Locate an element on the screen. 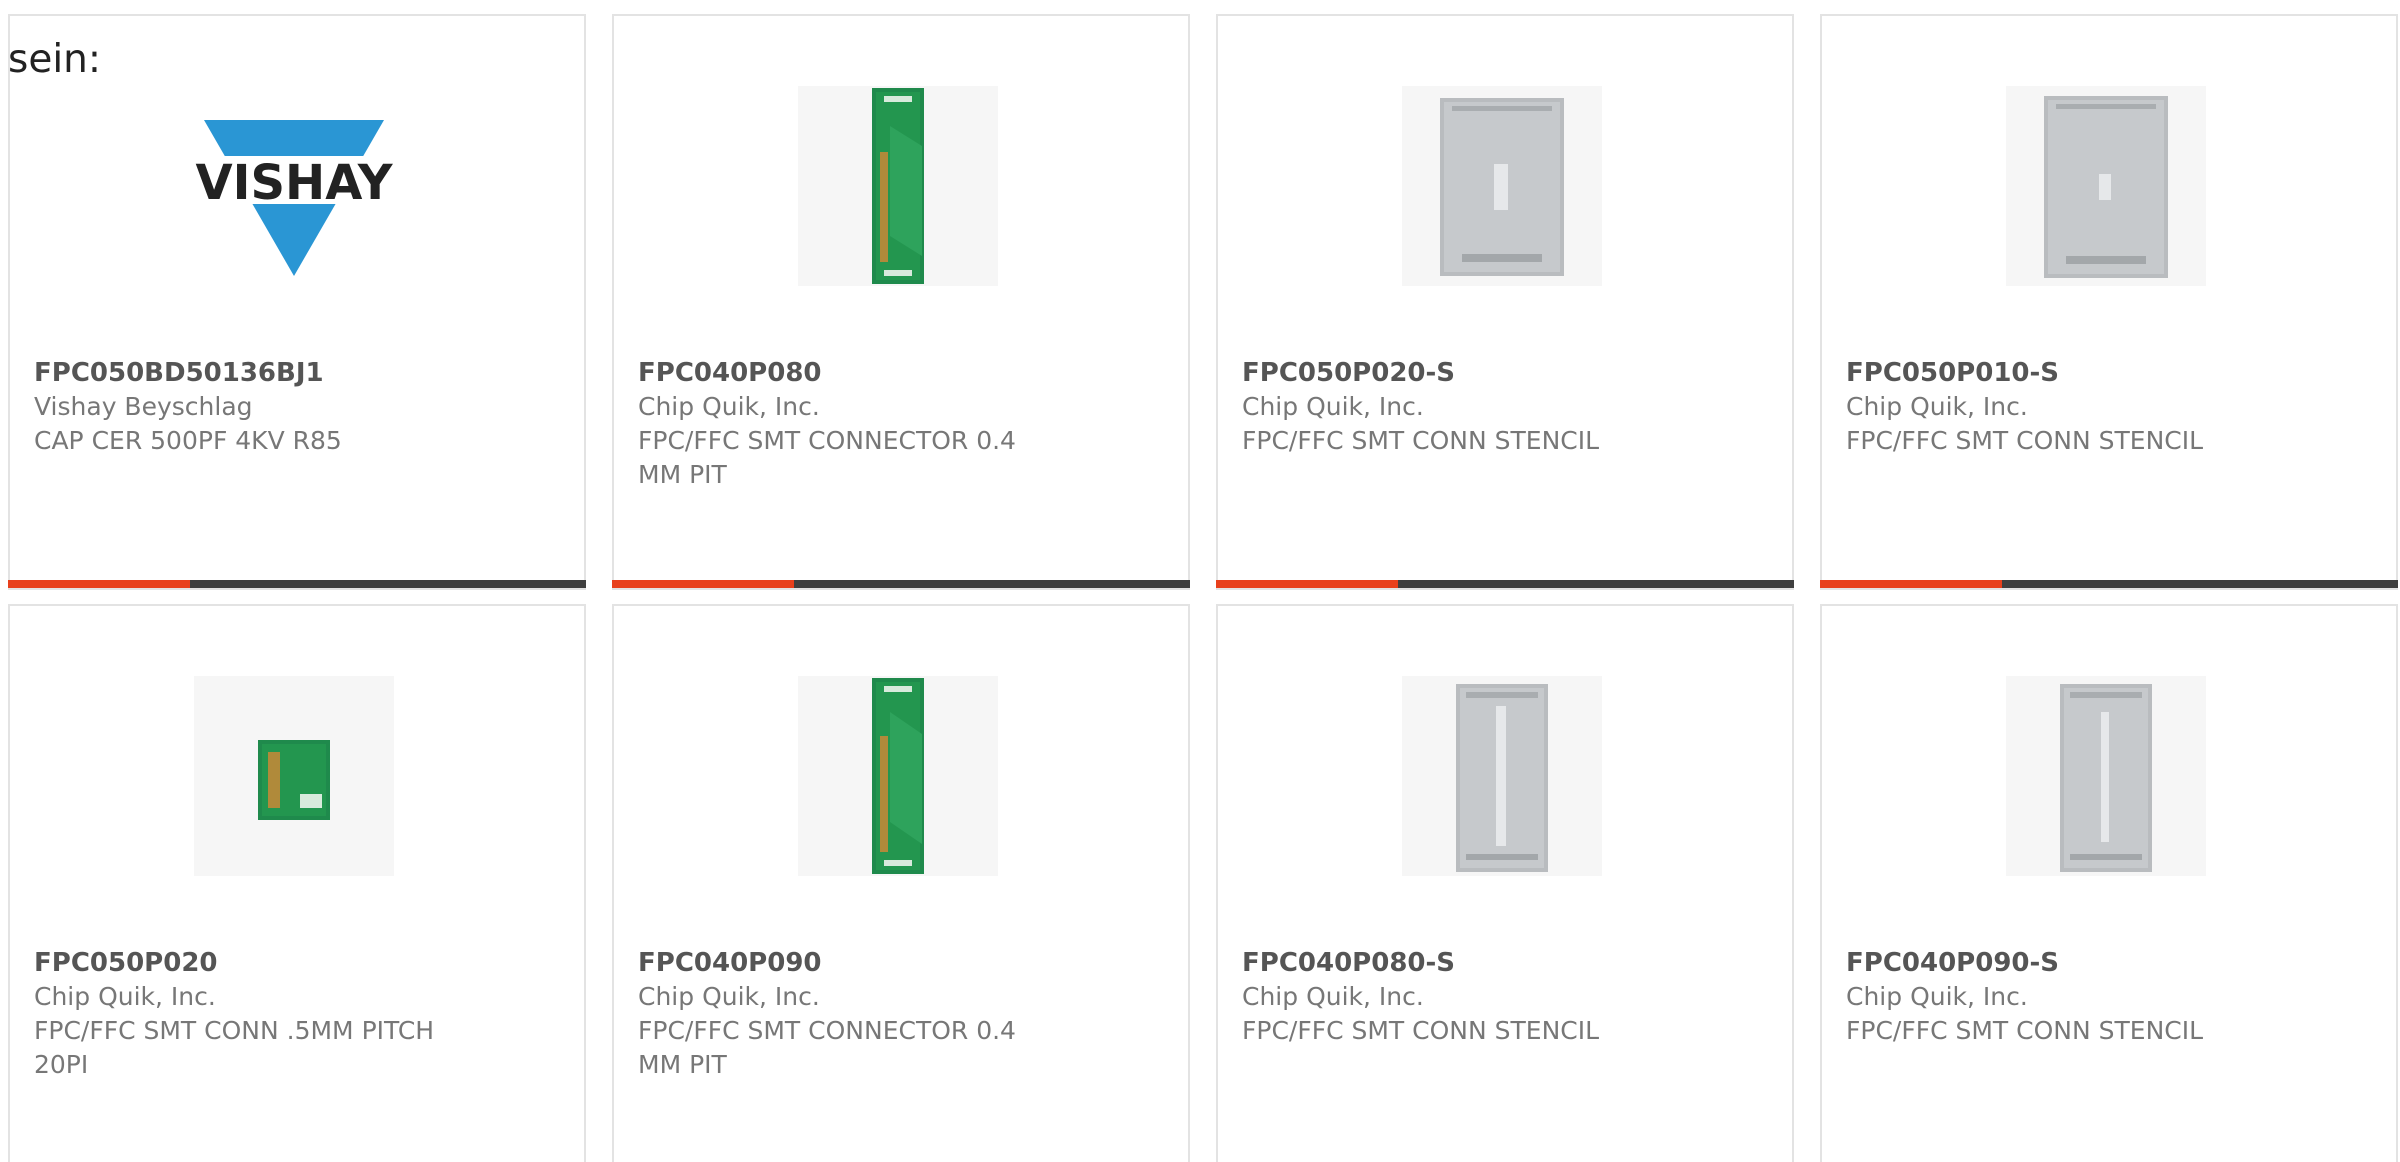 This screenshot has width=2400, height=1162. part-number: FPC040P080 is located at coordinates (863, 373).